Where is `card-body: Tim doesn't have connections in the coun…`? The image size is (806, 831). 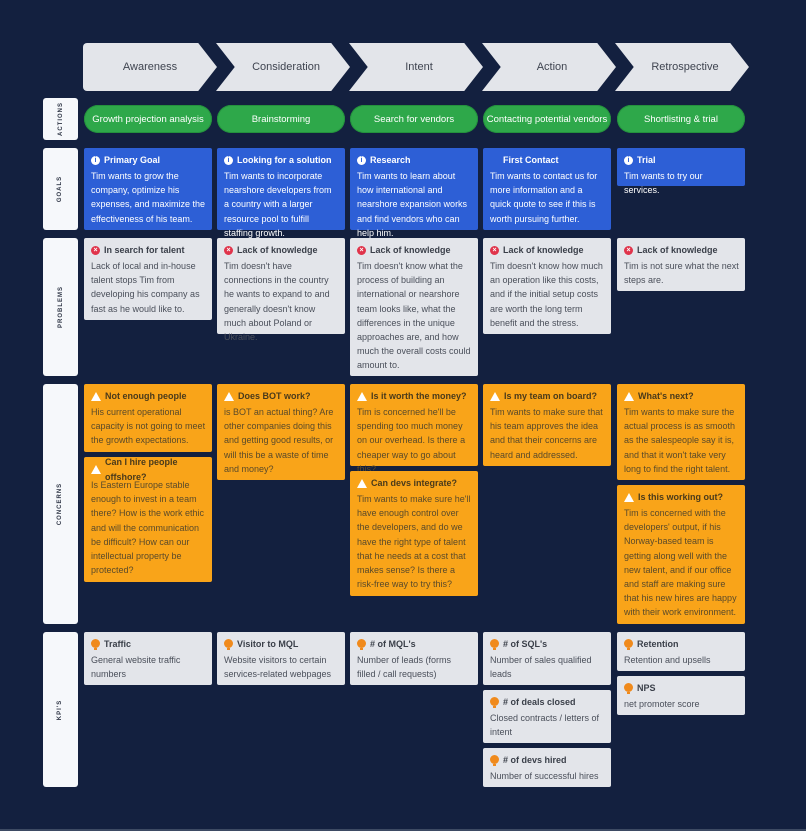
card-body: Tim doesn't have connections in the coun… is located at coordinates (277, 302).